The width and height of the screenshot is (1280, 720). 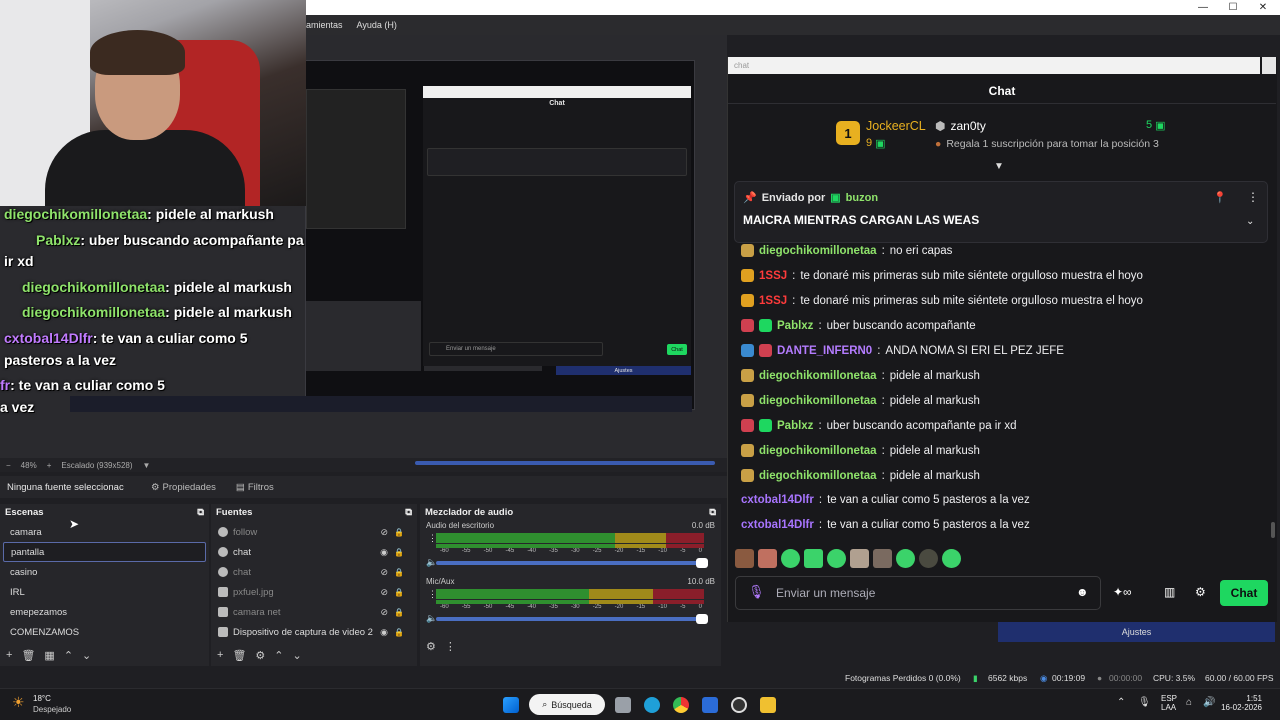 What do you see at coordinates (1241, 703) in the screenshot?
I see `clock: 1:51 16-02-2026` at bounding box center [1241, 703].